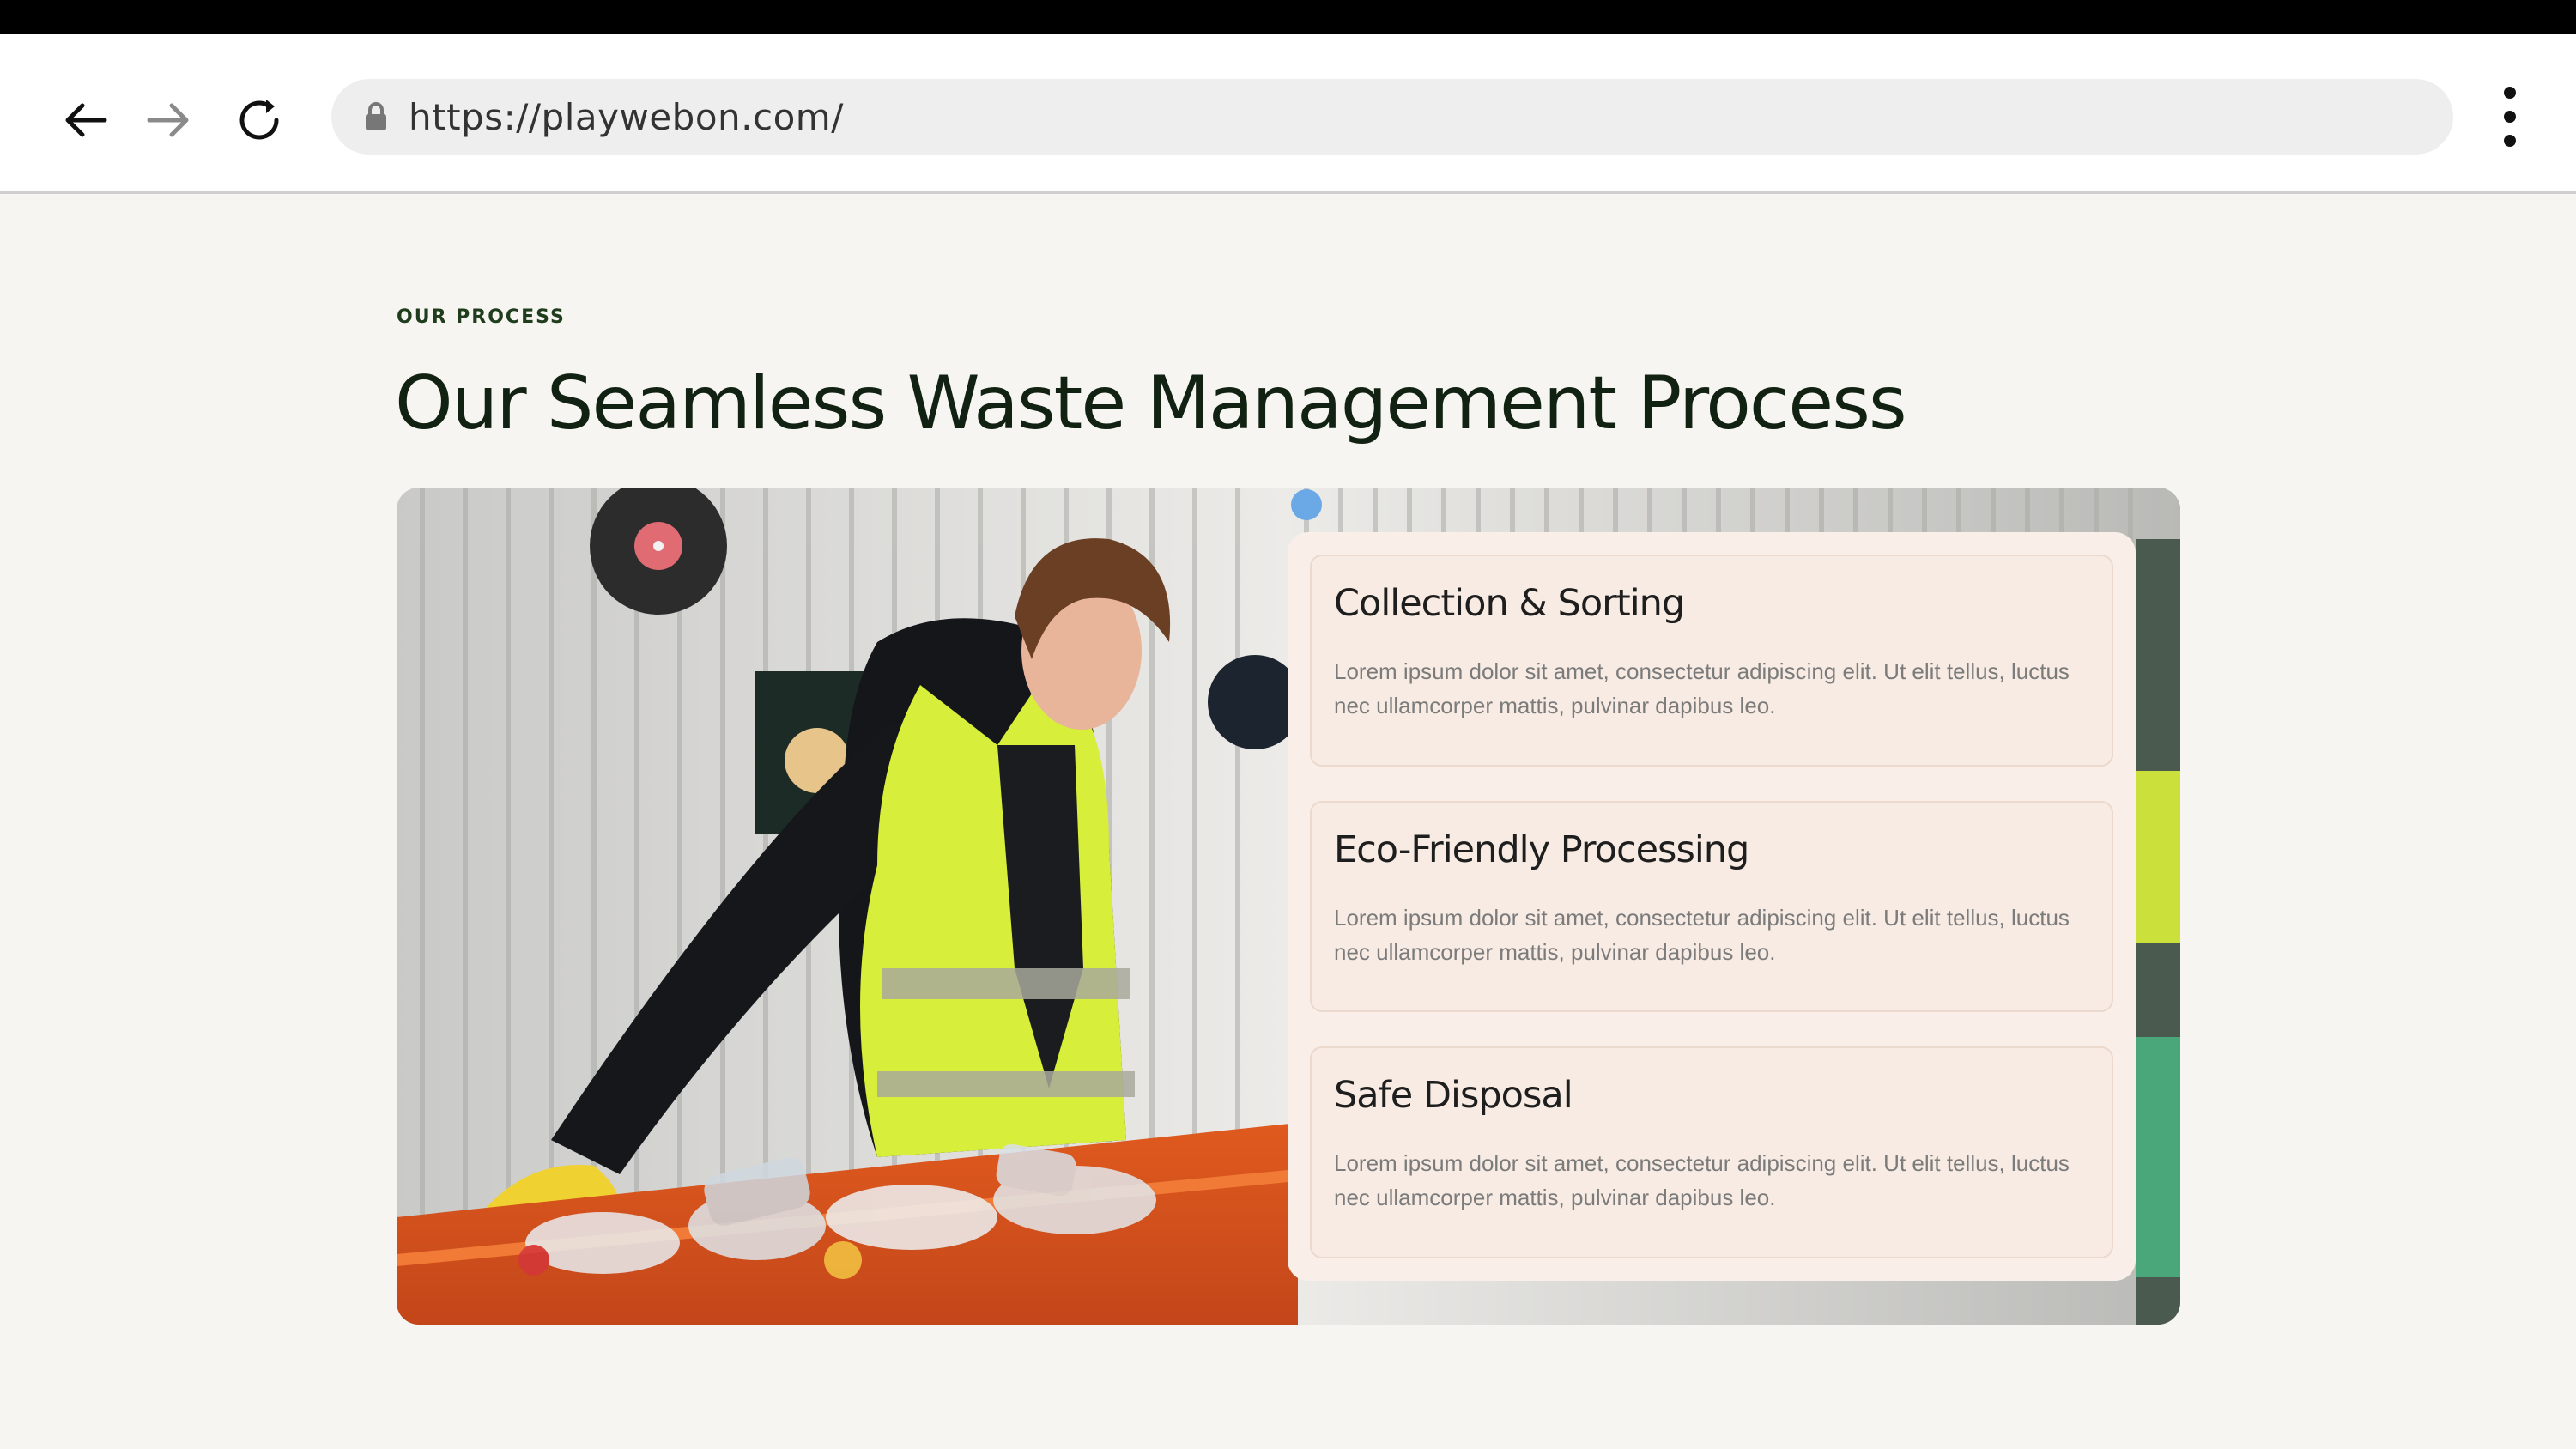 The height and width of the screenshot is (1449, 2576). I want to click on back-button, so click(86, 121).